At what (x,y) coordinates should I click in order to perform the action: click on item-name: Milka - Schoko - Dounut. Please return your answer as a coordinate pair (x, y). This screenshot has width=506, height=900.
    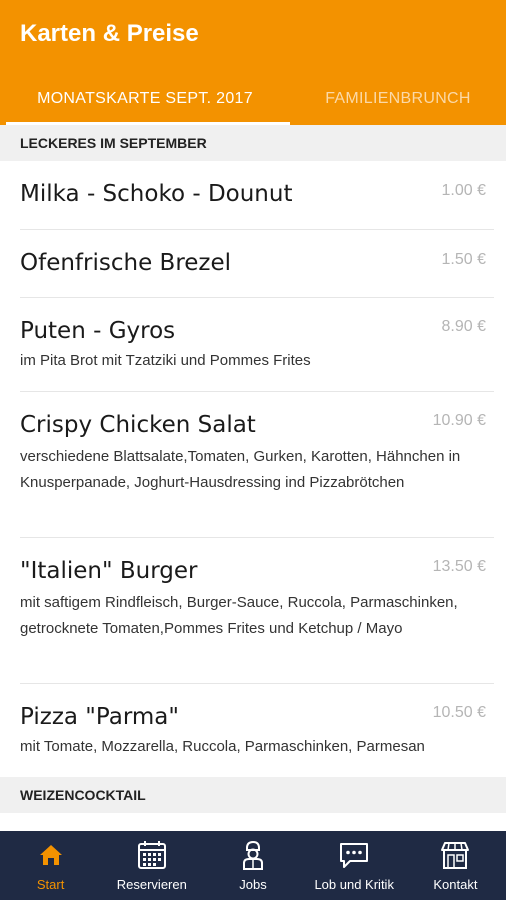
    Looking at the image, I should click on (156, 194).